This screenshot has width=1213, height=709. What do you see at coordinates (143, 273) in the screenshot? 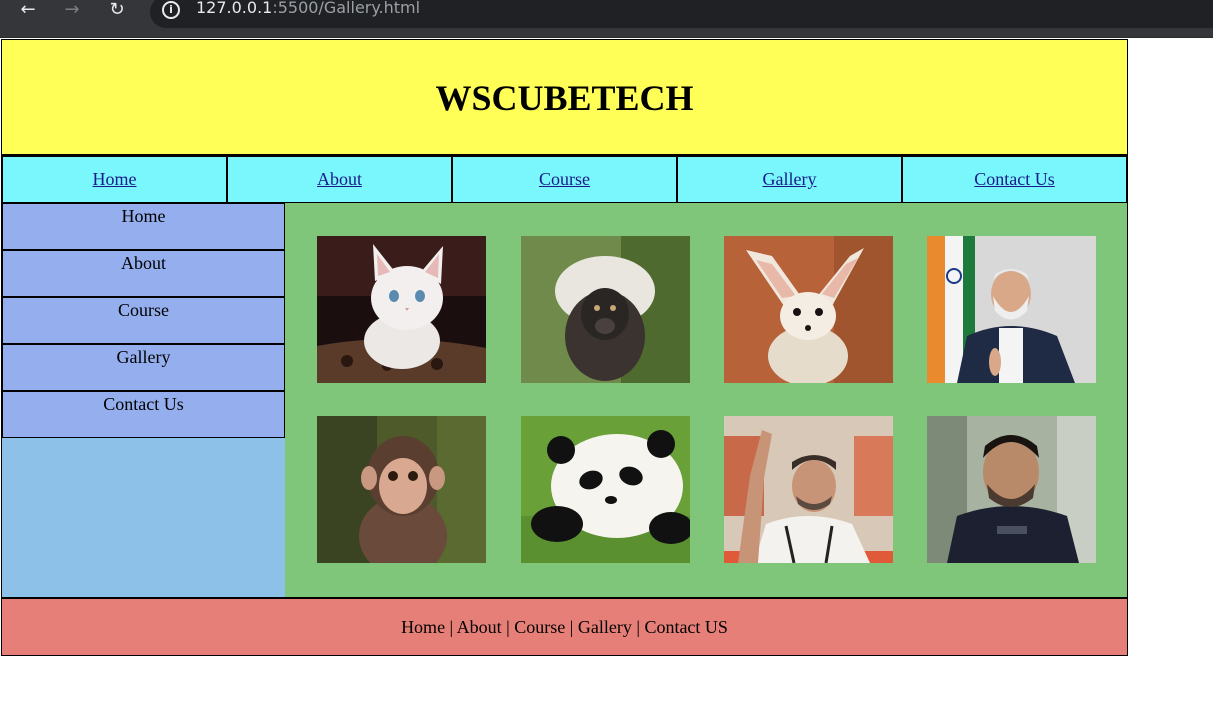
I see `sidebar-item-about: About` at bounding box center [143, 273].